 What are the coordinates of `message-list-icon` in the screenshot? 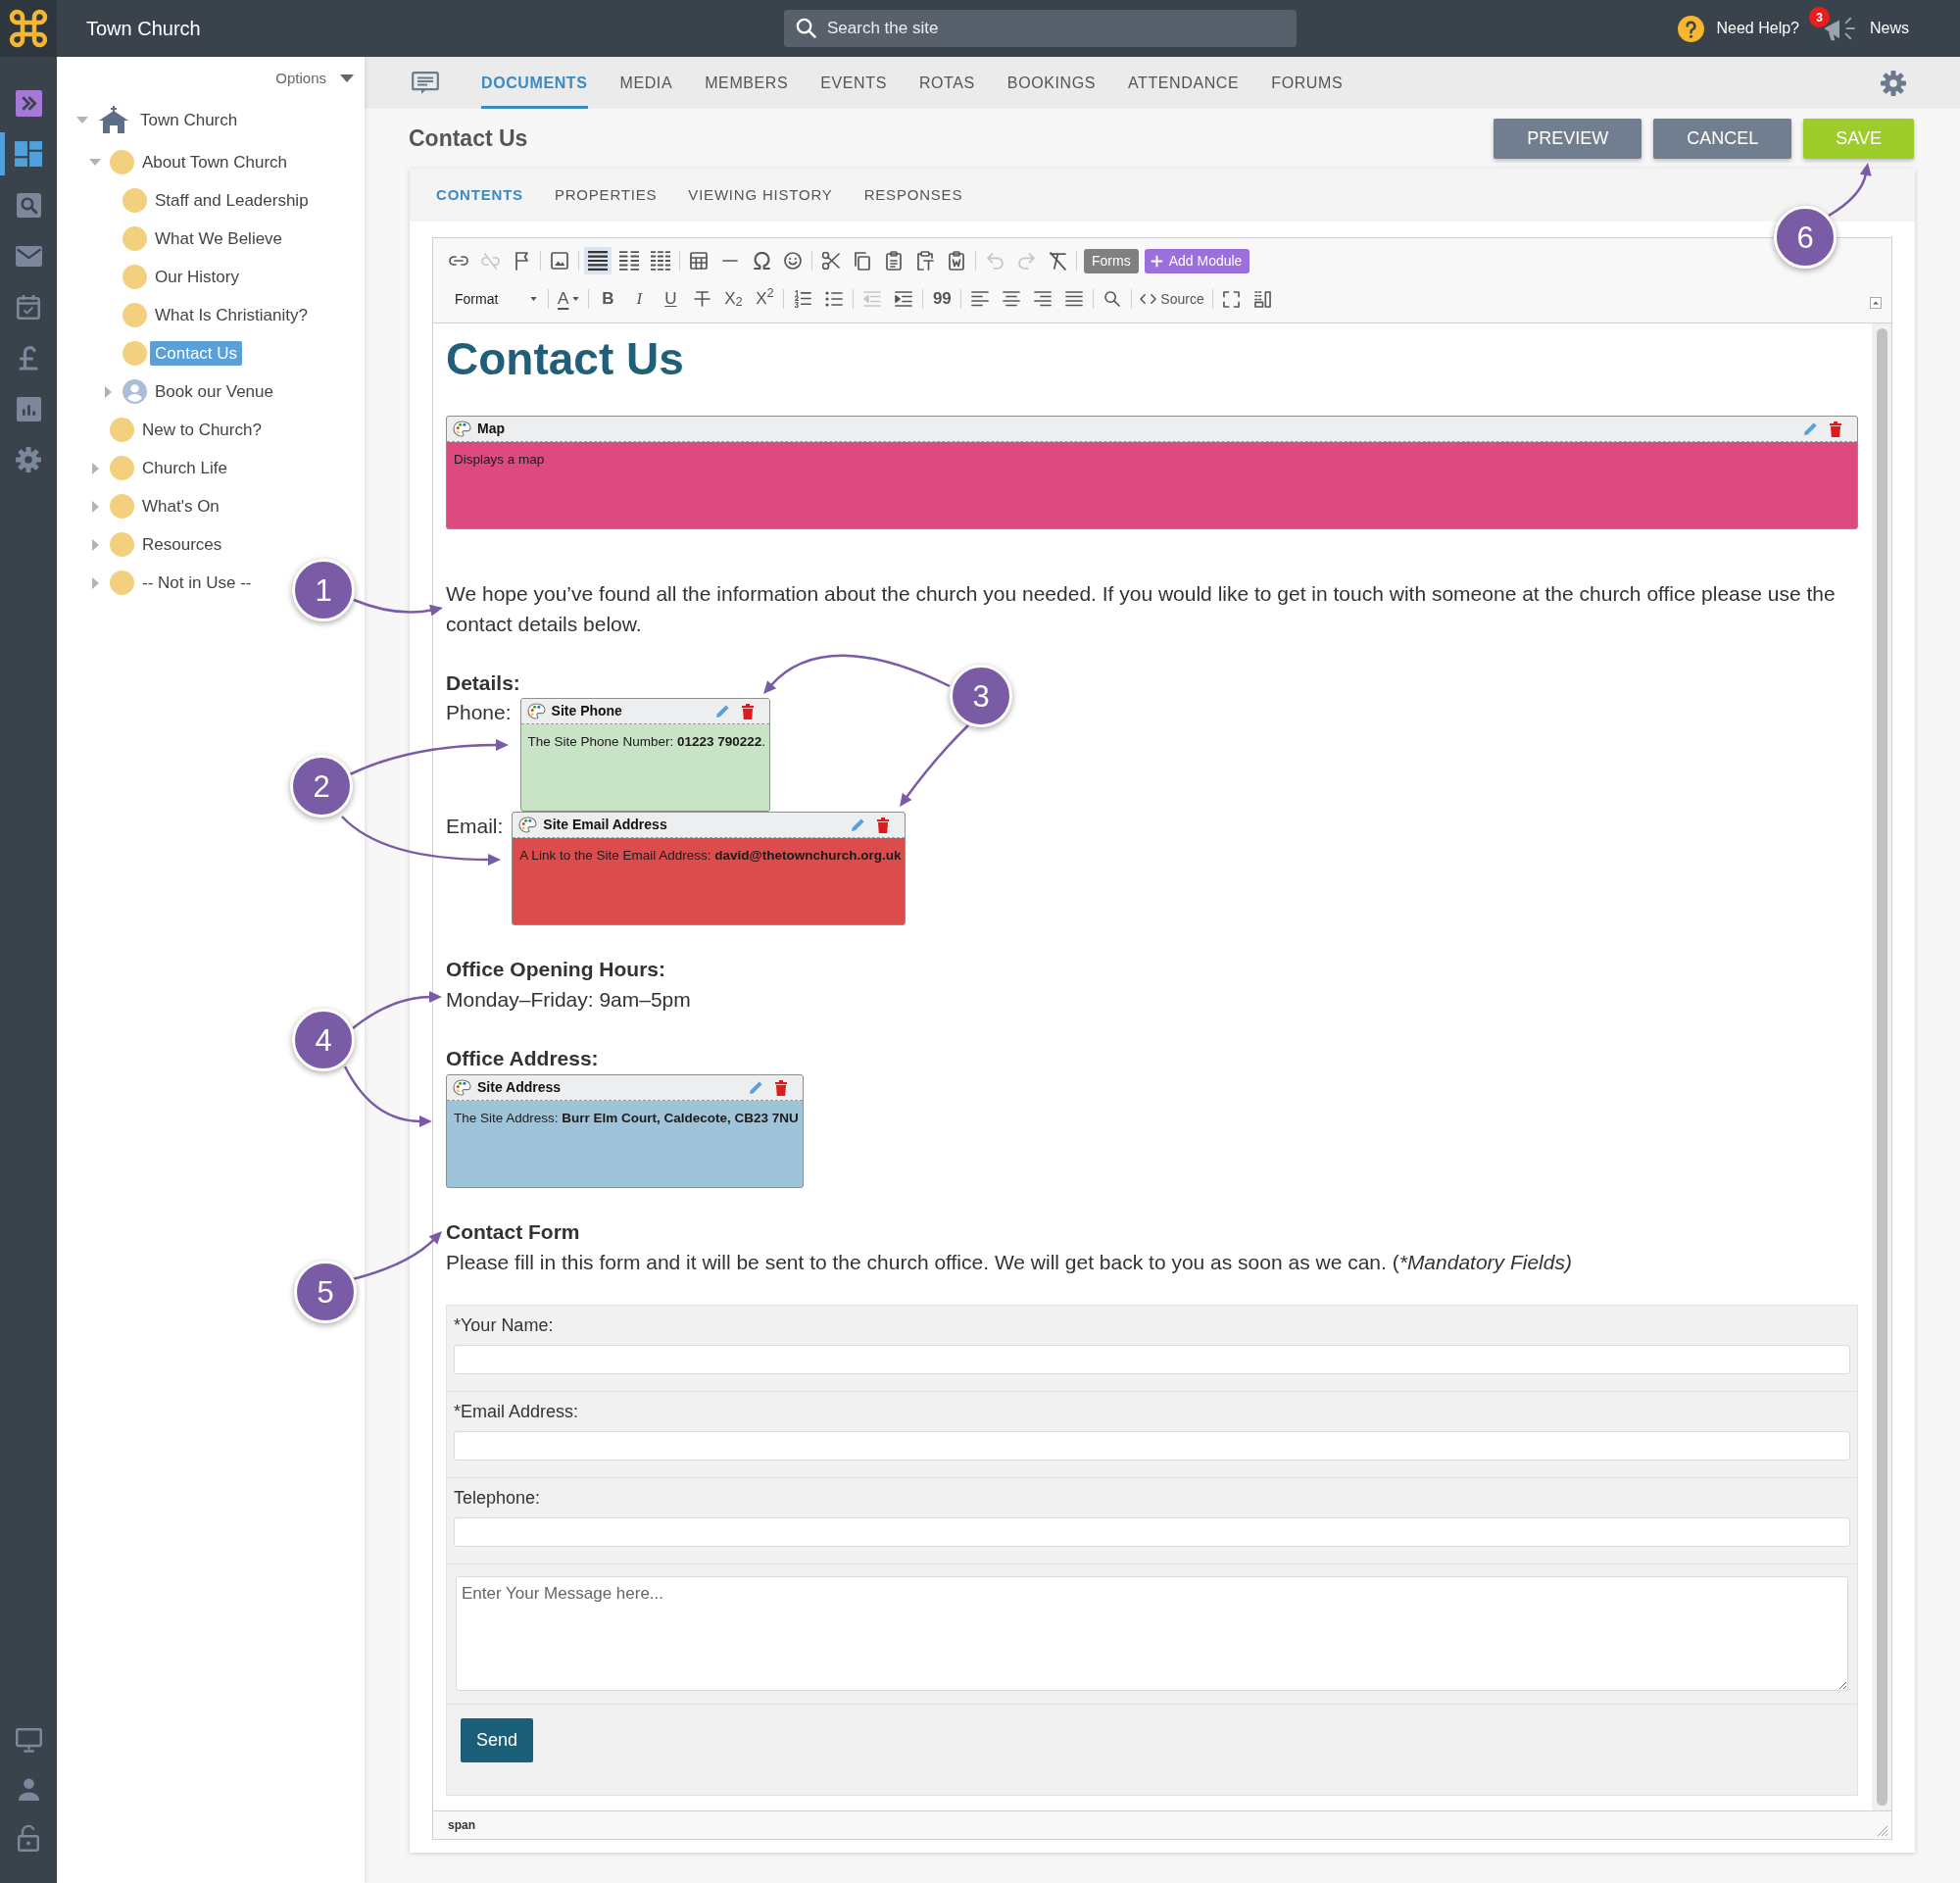 It's located at (425, 83).